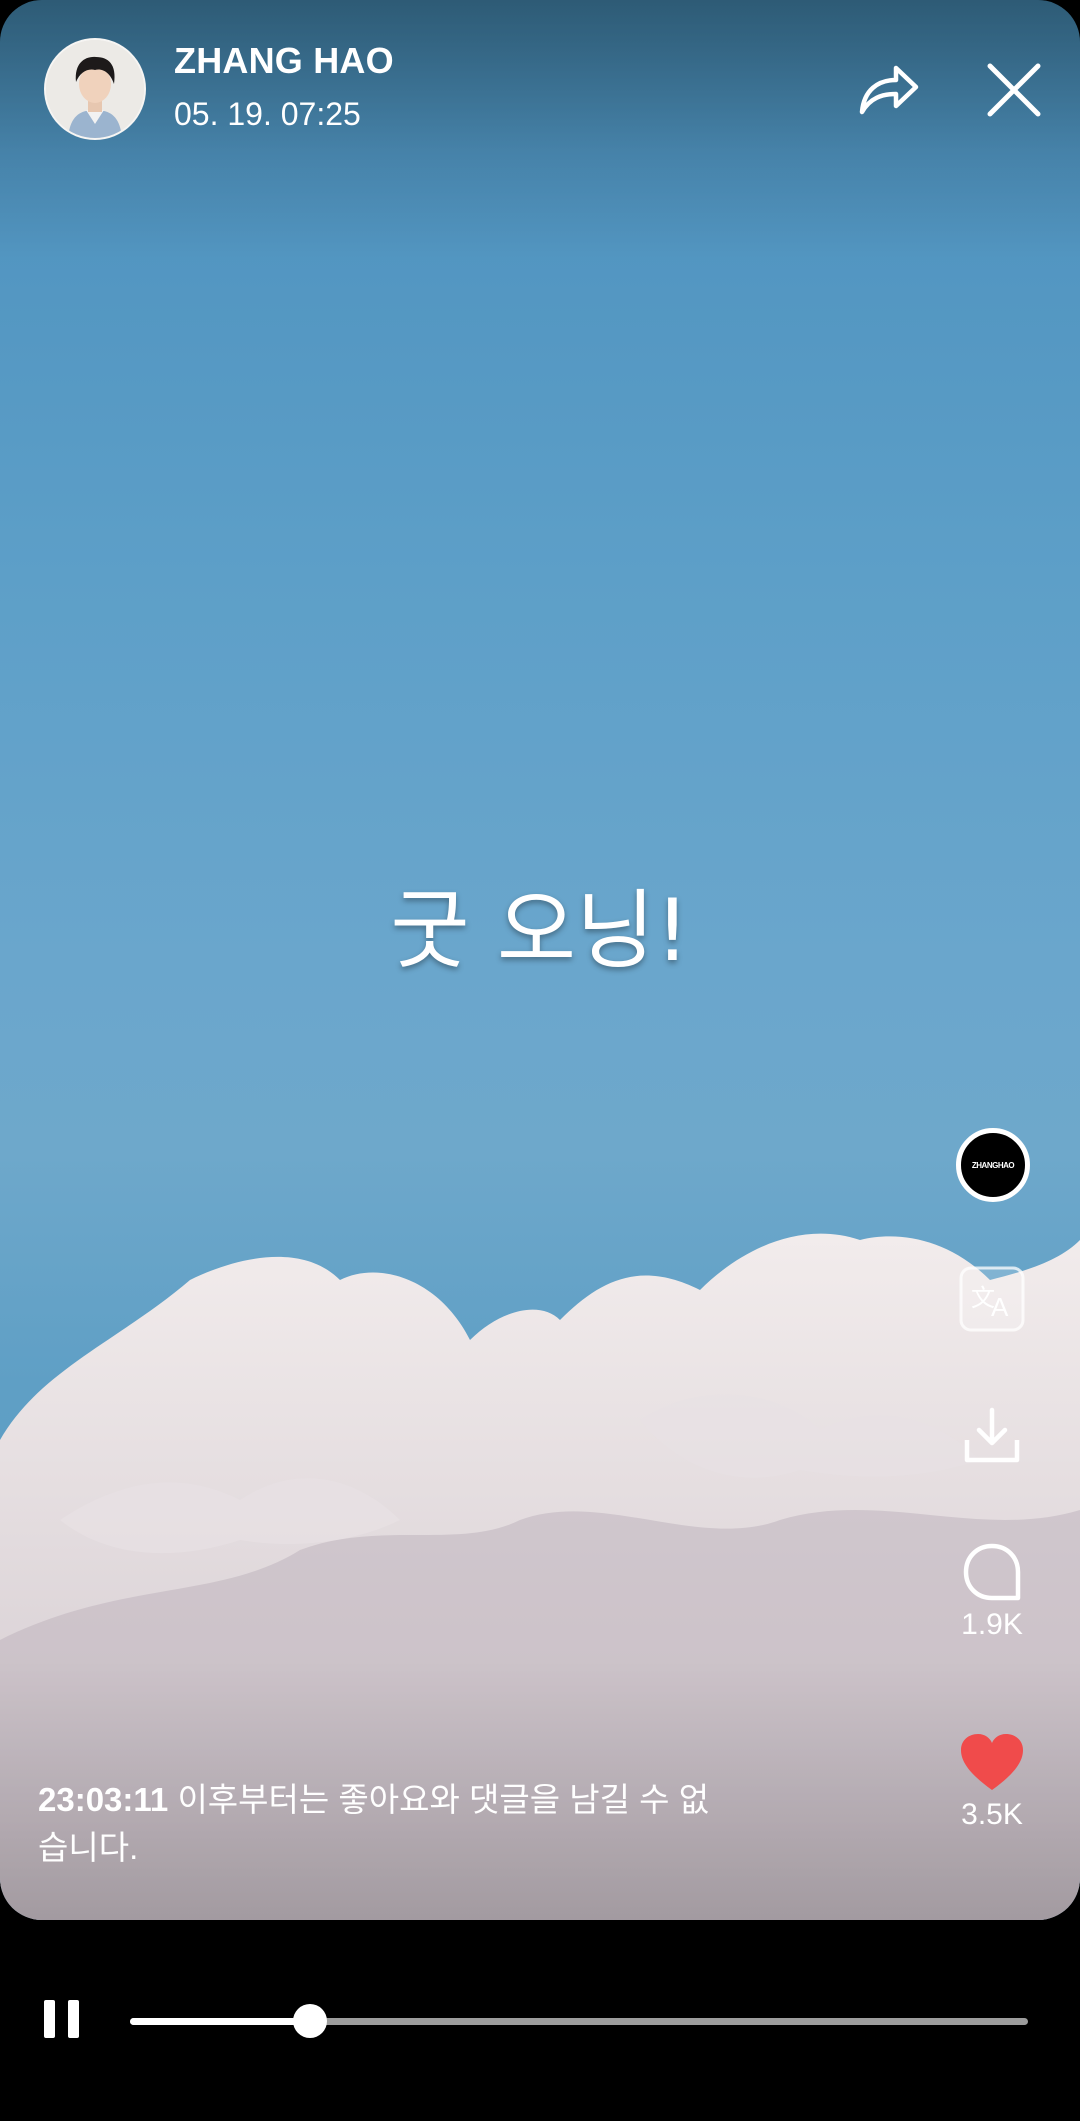  I want to click on share-button, so click(888, 90).